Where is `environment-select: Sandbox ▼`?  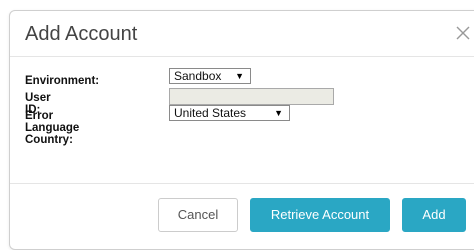 environment-select: Sandbox ▼ is located at coordinates (210, 76).